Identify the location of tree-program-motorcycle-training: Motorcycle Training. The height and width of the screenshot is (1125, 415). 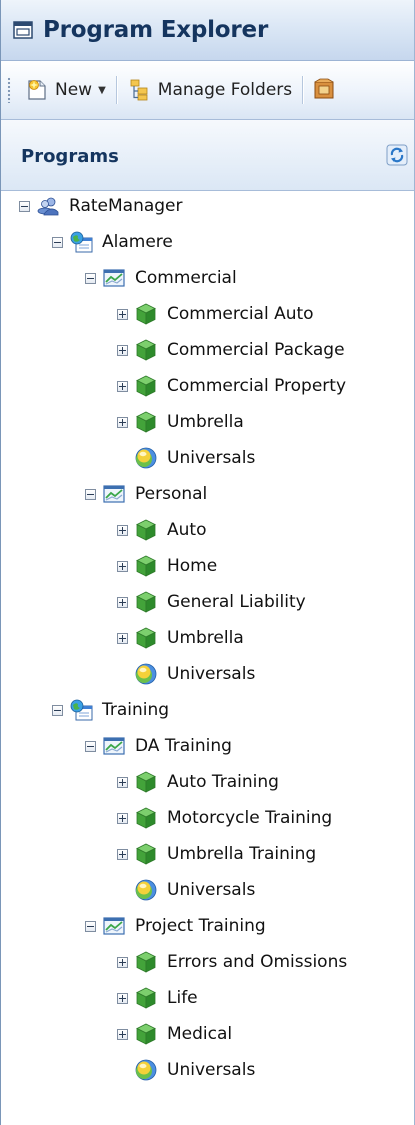
(224, 818).